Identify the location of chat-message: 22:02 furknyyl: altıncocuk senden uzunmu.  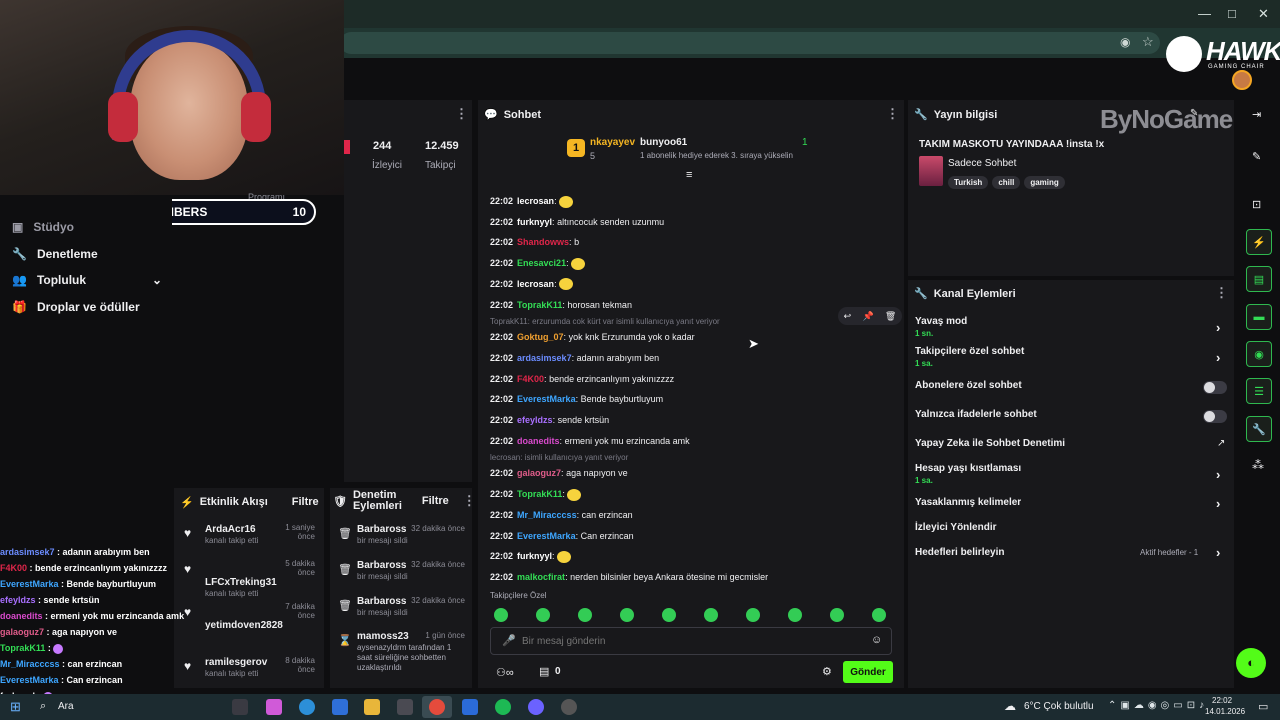
(577, 222).